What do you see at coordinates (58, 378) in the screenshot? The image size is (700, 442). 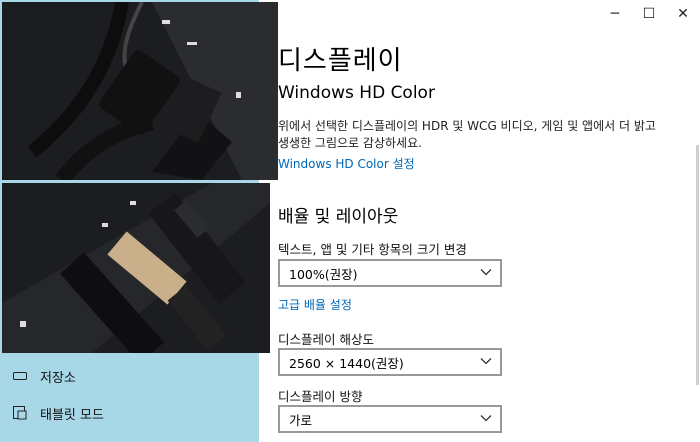 I see `nav-item-label: 저장소` at bounding box center [58, 378].